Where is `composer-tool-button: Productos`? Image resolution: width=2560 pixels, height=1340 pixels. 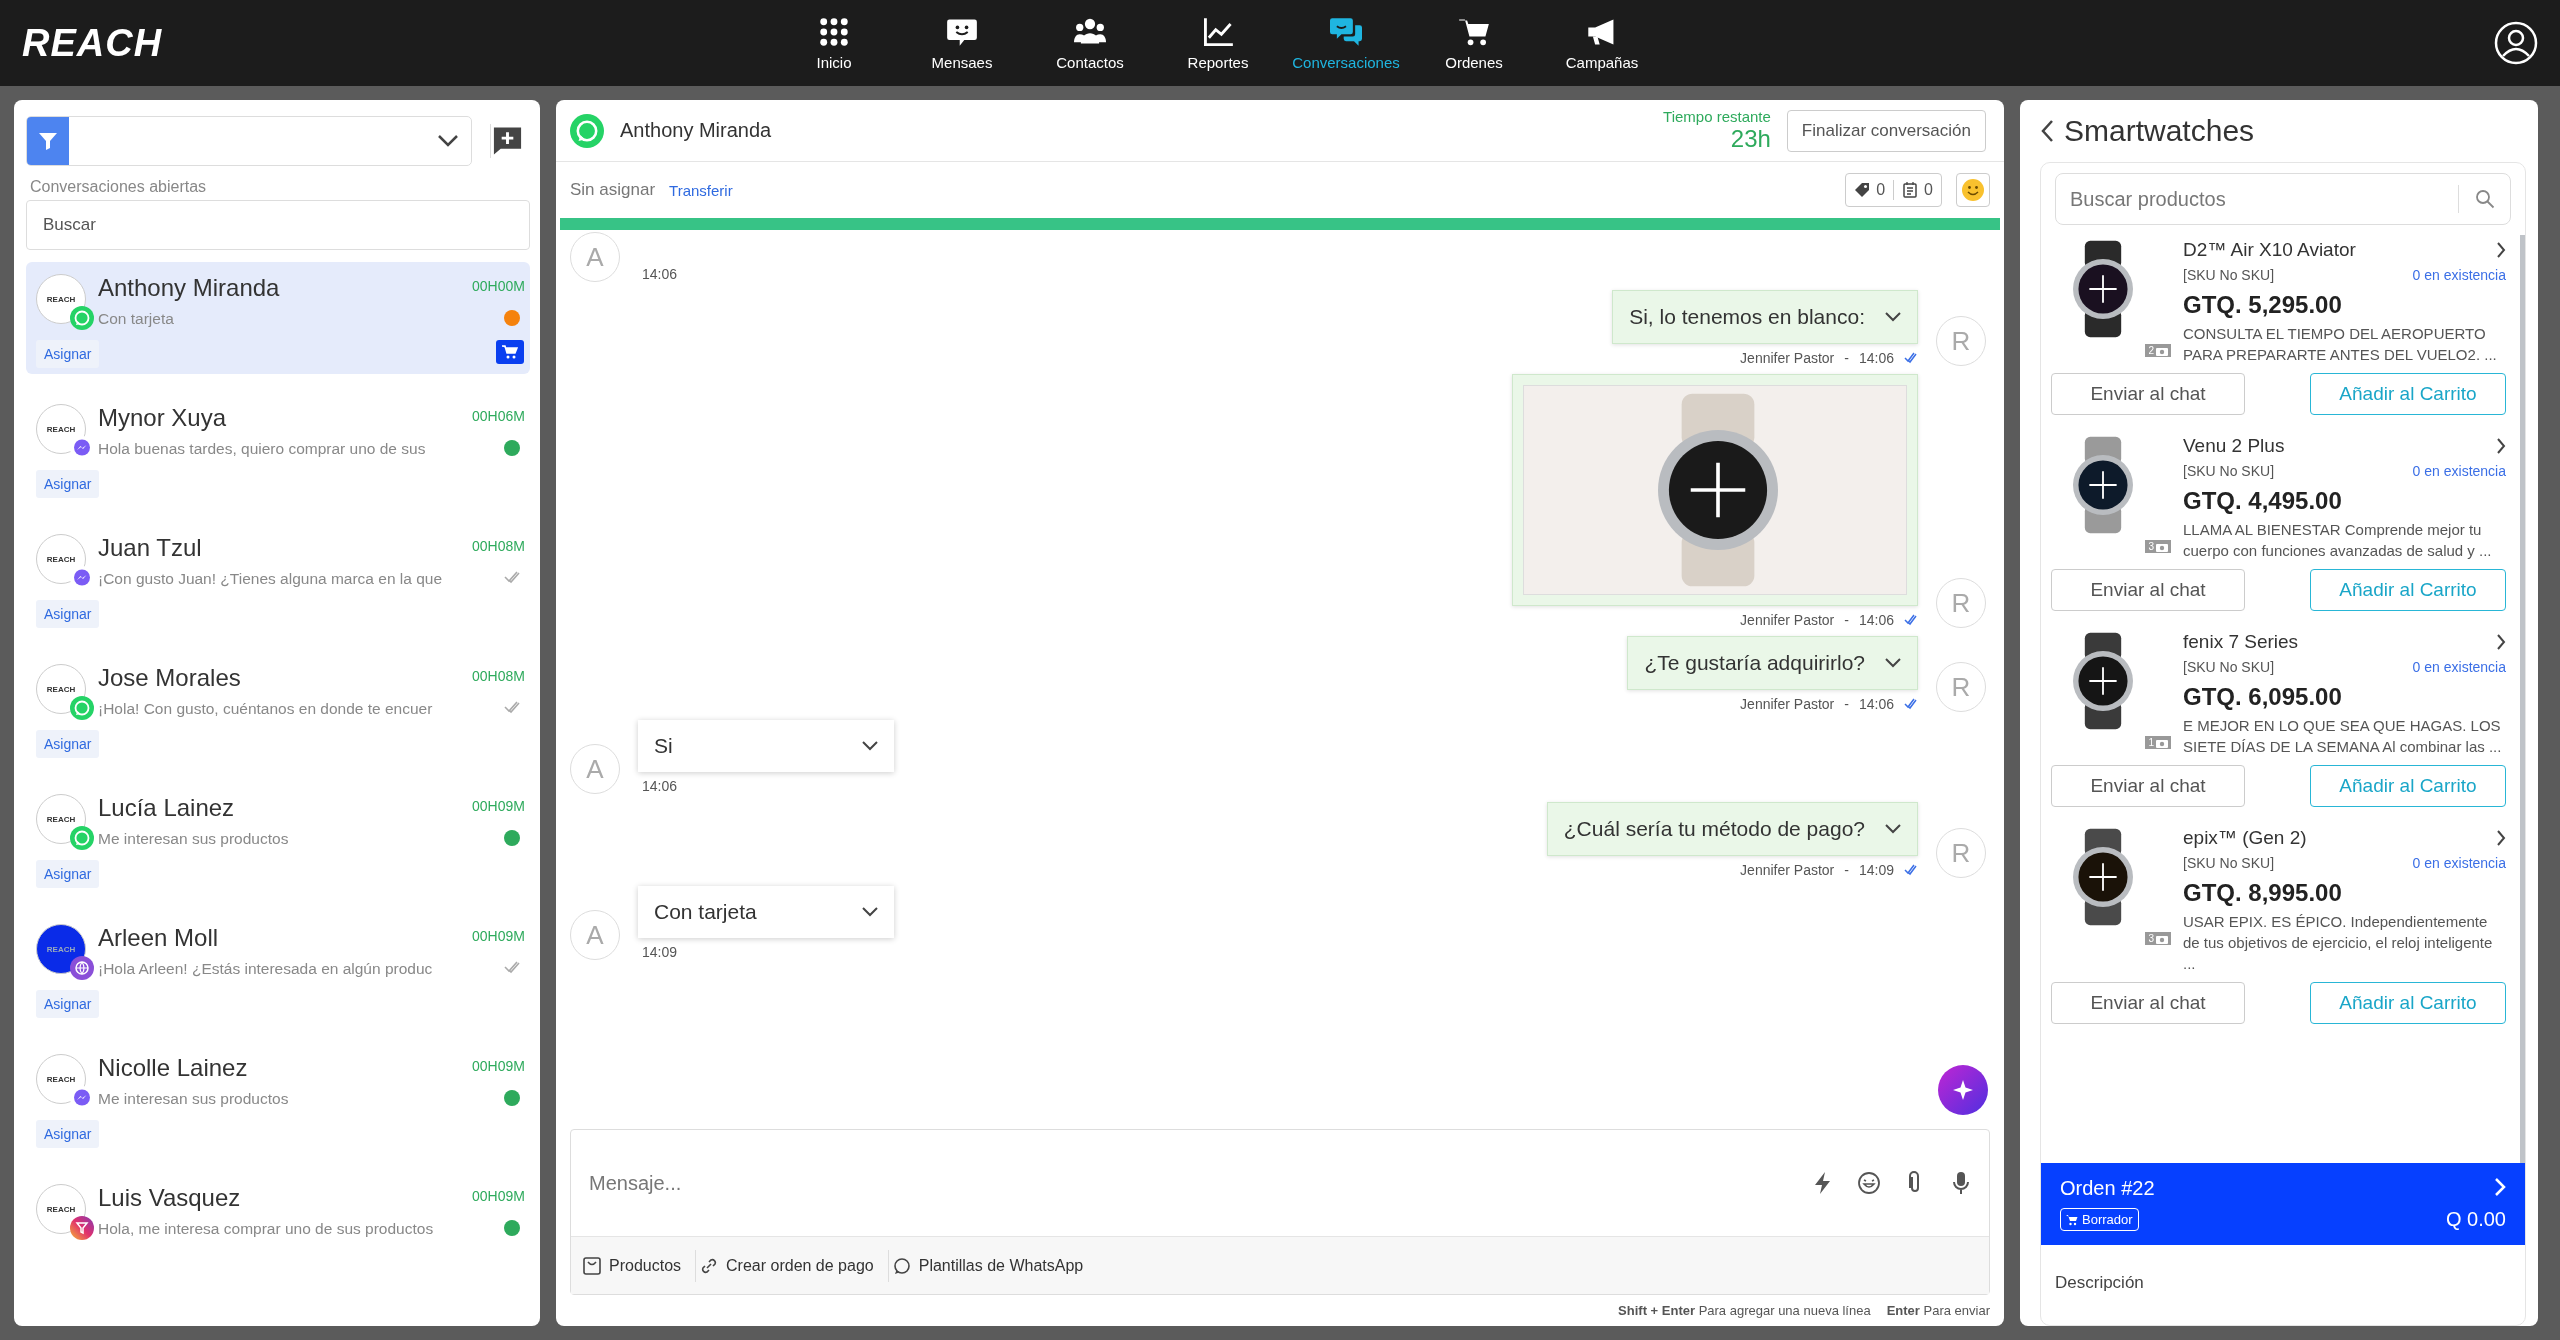 composer-tool-button: Productos is located at coordinates (638, 1265).